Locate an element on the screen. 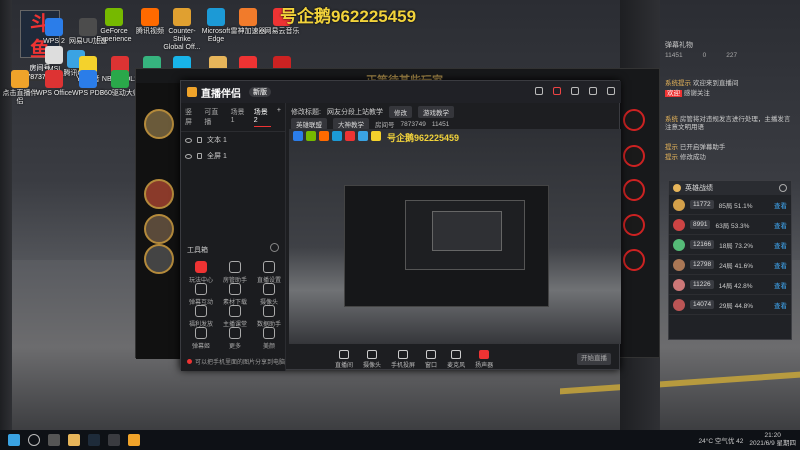 The image size is (800, 450). clock-date: 2021/6/9 星期四 is located at coordinates (772, 443).